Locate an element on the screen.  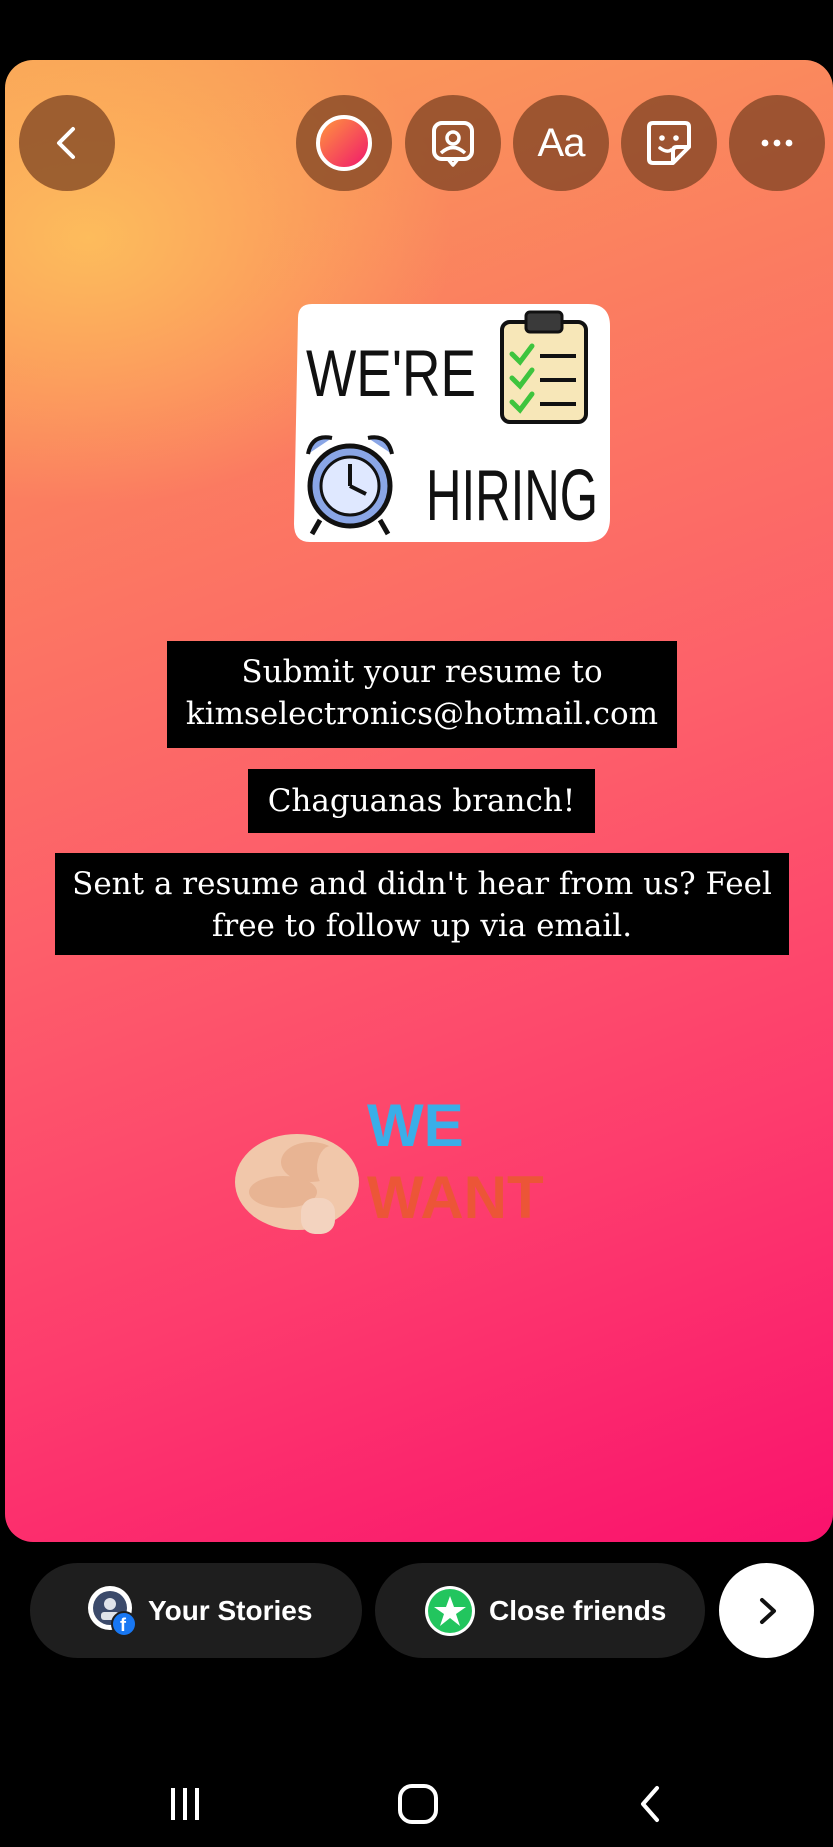
nav-back-button is located at coordinates (650, 1803).